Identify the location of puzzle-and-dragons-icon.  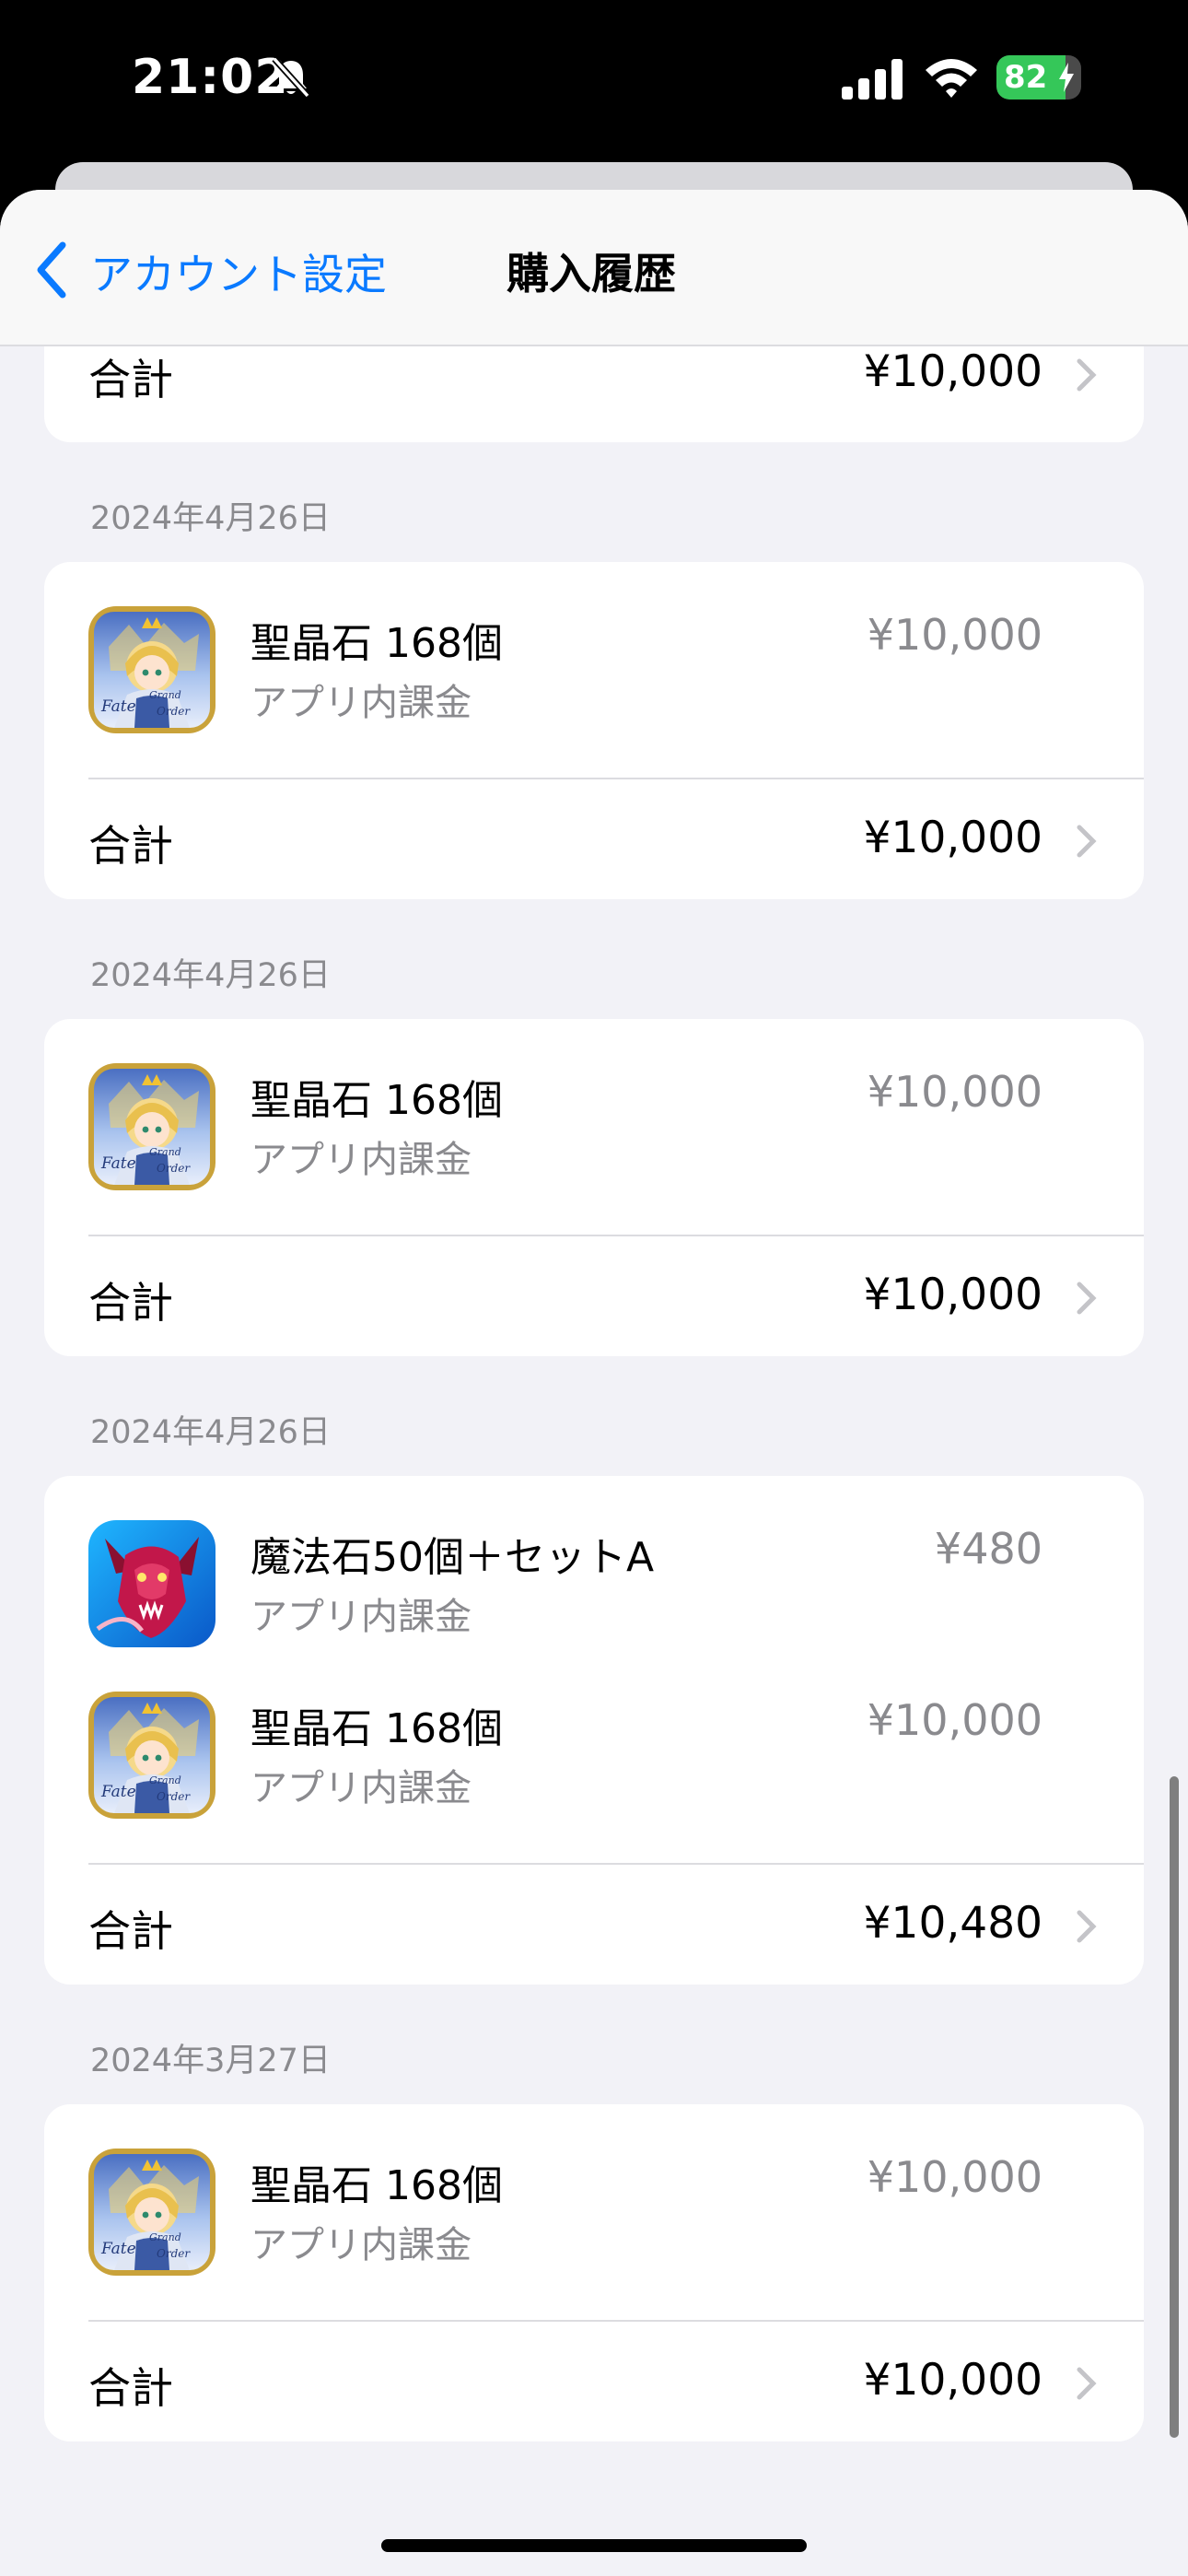
(151, 1583).